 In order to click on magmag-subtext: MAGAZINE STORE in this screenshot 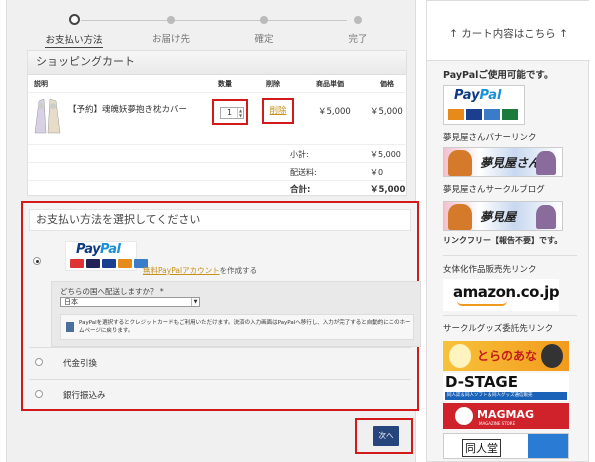, I will do `click(497, 423)`.